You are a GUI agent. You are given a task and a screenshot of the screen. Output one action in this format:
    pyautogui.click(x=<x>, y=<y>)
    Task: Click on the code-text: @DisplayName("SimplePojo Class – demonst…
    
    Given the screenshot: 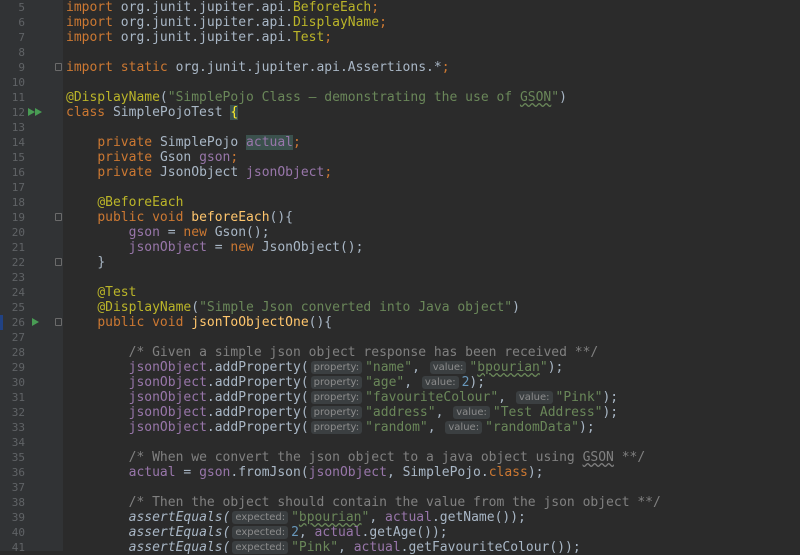 What is the action you would take?
    pyautogui.click(x=316, y=97)
    